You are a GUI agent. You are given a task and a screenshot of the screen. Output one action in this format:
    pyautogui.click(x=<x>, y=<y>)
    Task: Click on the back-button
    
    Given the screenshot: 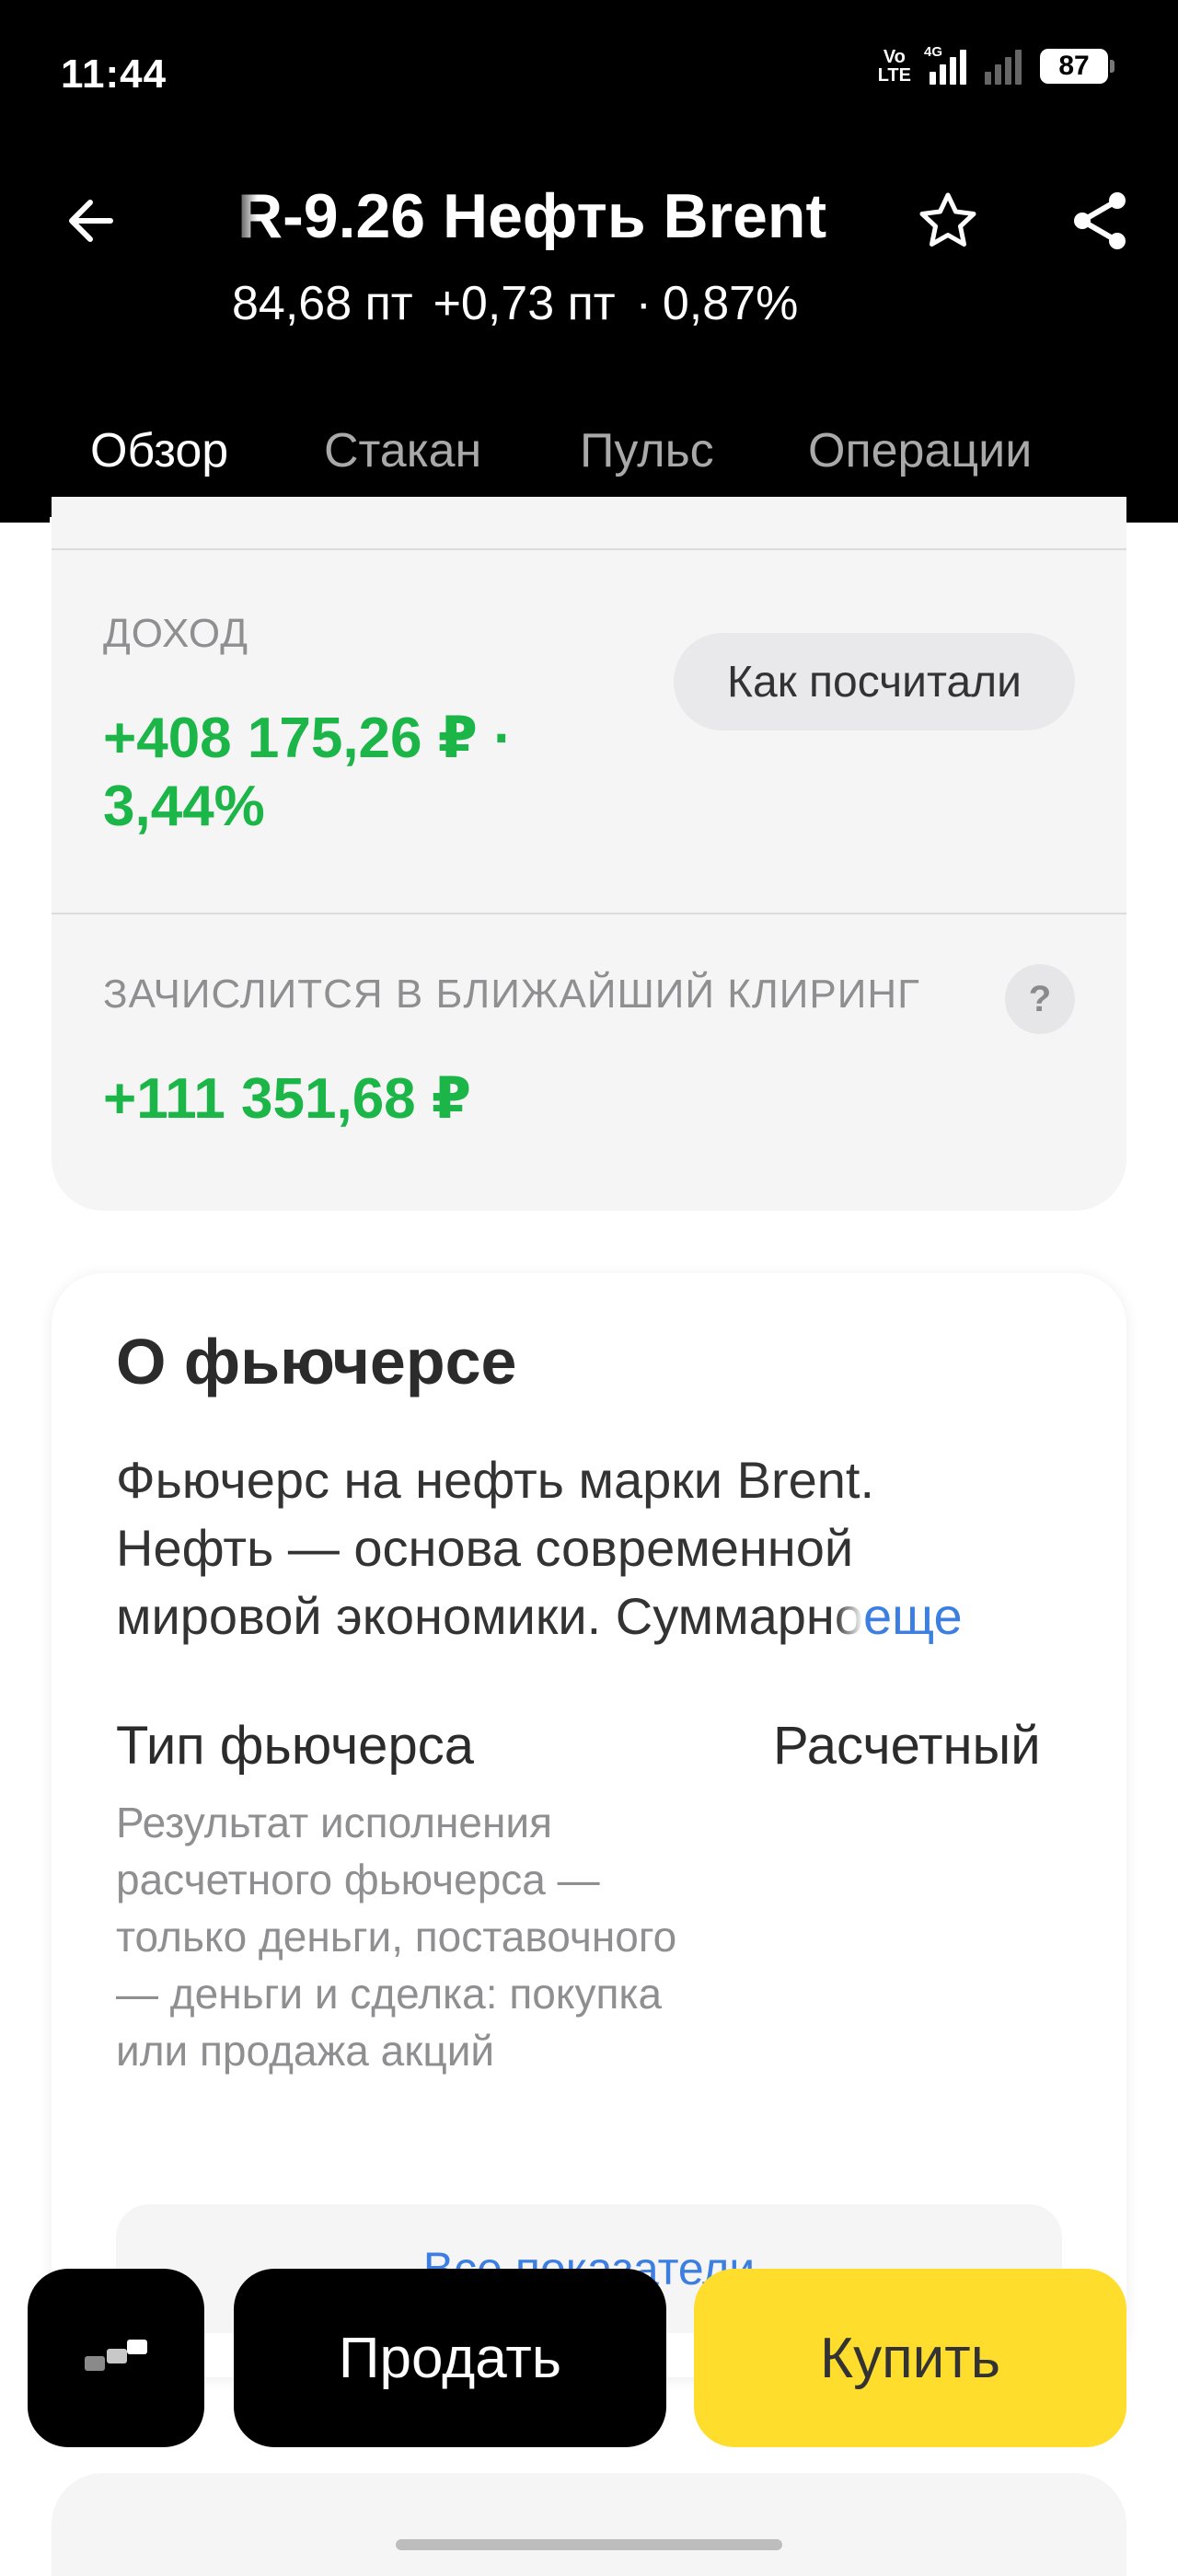 What is the action you would take?
    pyautogui.click(x=92, y=221)
    